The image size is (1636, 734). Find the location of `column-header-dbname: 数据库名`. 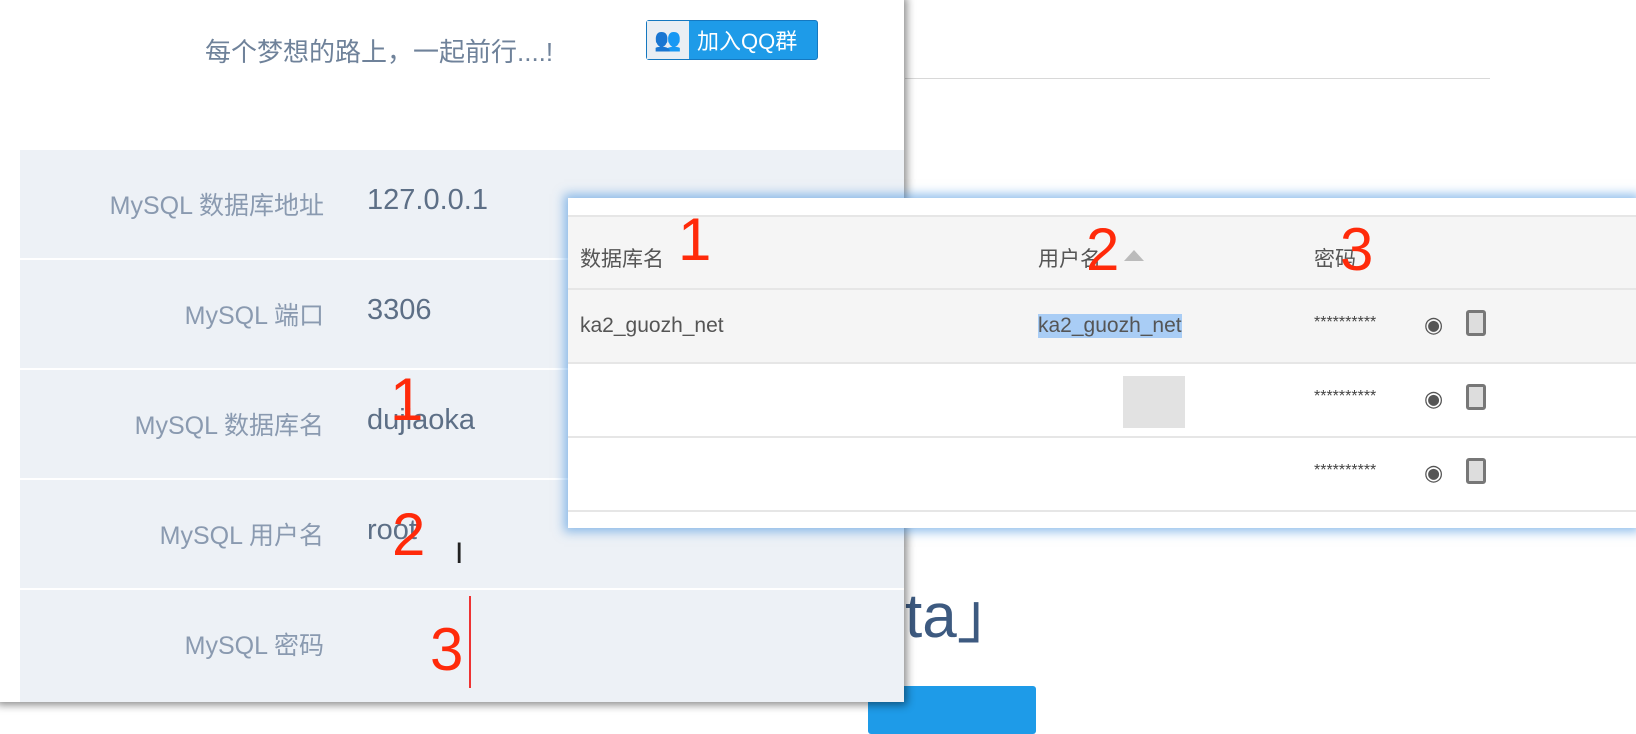

column-header-dbname: 数据库名 is located at coordinates (622, 258).